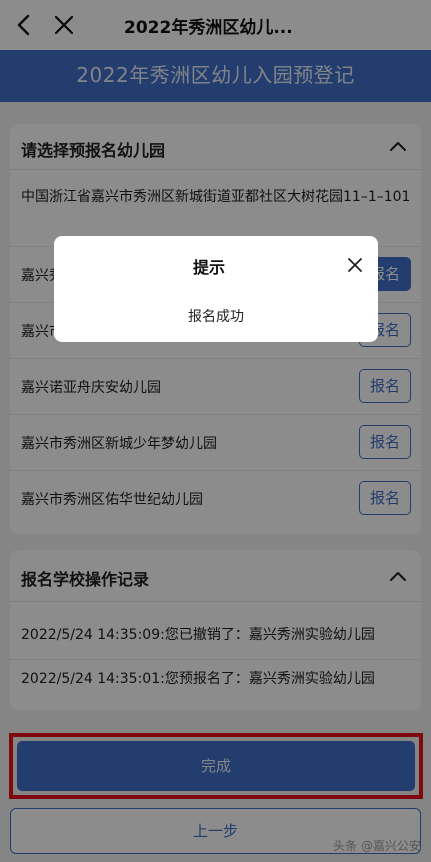  I want to click on dialog-message: 报名成功, so click(216, 317).